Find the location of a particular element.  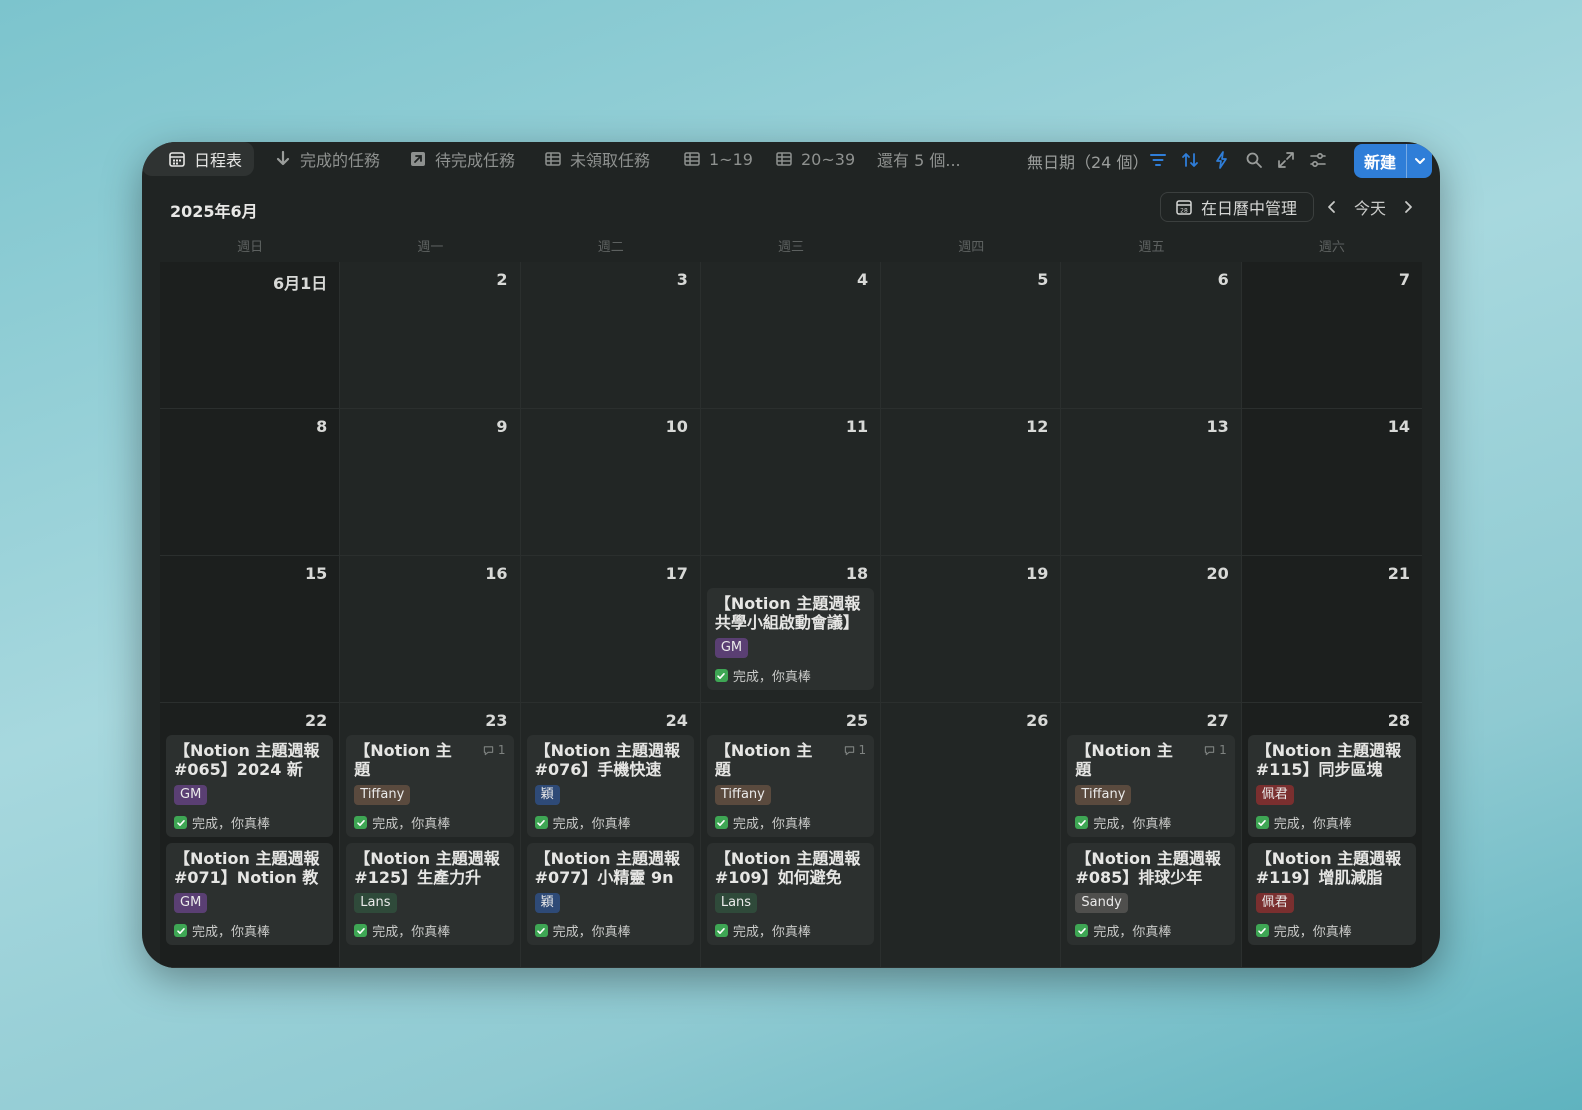

day-cell: 16 is located at coordinates (430, 629).